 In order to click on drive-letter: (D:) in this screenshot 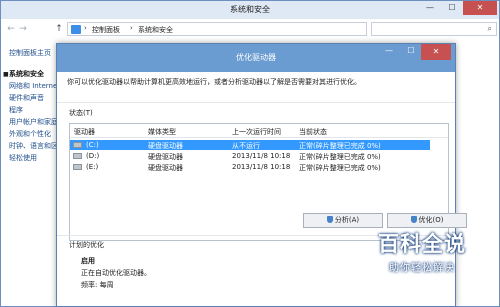, I will do `click(93, 156)`.